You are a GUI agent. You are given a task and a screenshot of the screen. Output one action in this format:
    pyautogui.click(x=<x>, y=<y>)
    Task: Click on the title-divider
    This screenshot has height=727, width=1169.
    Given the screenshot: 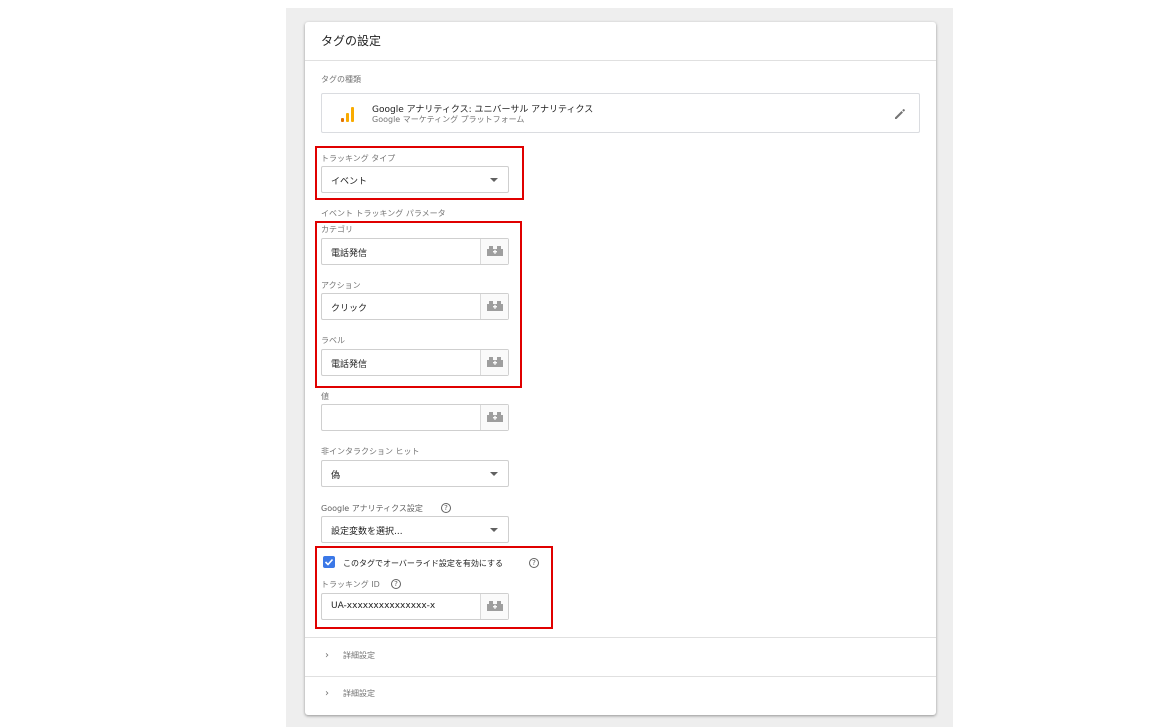 What is the action you would take?
    pyautogui.click(x=620, y=60)
    